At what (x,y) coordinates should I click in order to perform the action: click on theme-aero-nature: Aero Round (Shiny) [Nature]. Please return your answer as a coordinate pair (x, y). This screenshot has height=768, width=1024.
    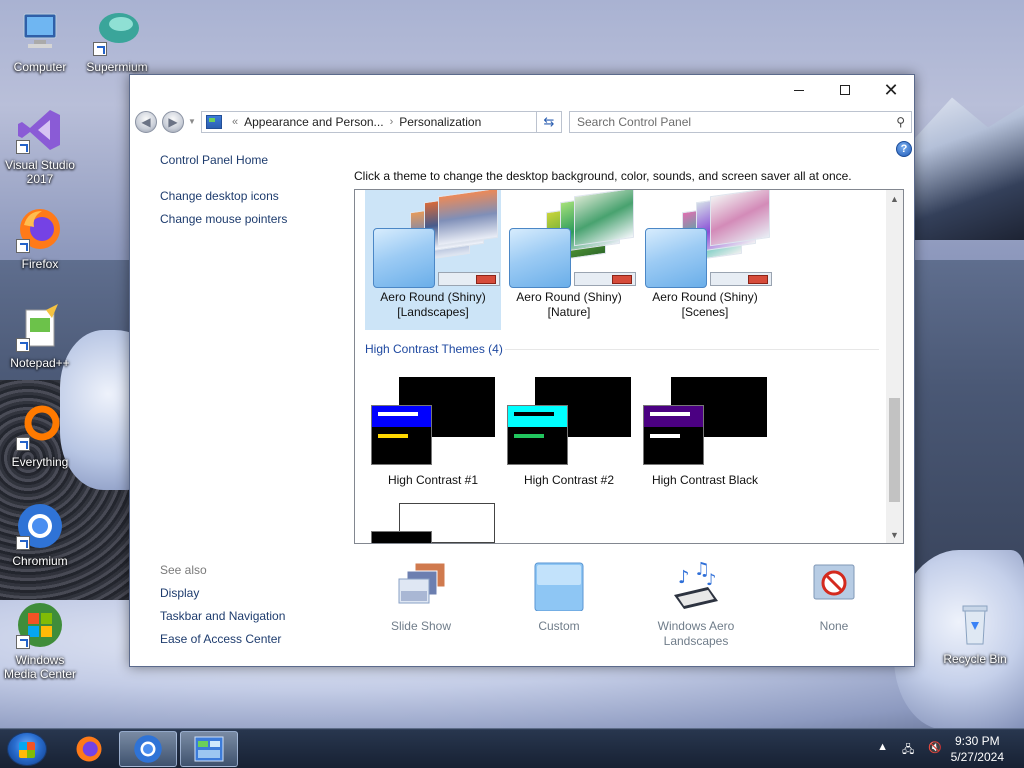
    Looking at the image, I should click on (569, 260).